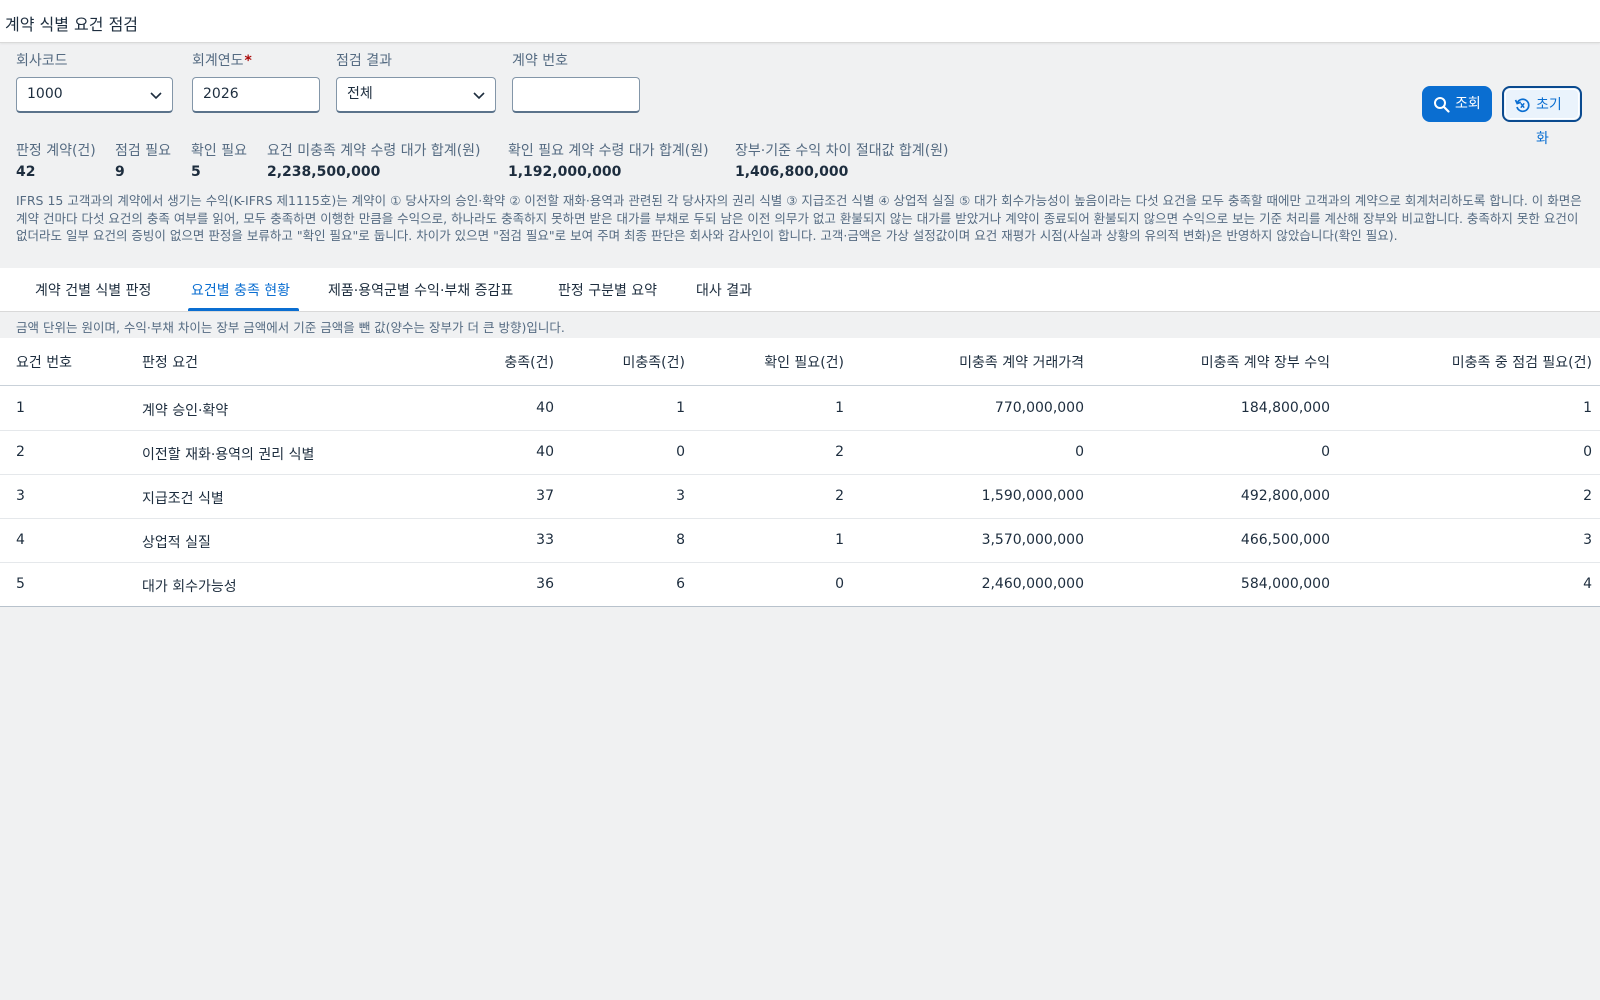 This screenshot has height=1000, width=1600. What do you see at coordinates (576, 95) in the screenshot?
I see `contract-no-input` at bounding box center [576, 95].